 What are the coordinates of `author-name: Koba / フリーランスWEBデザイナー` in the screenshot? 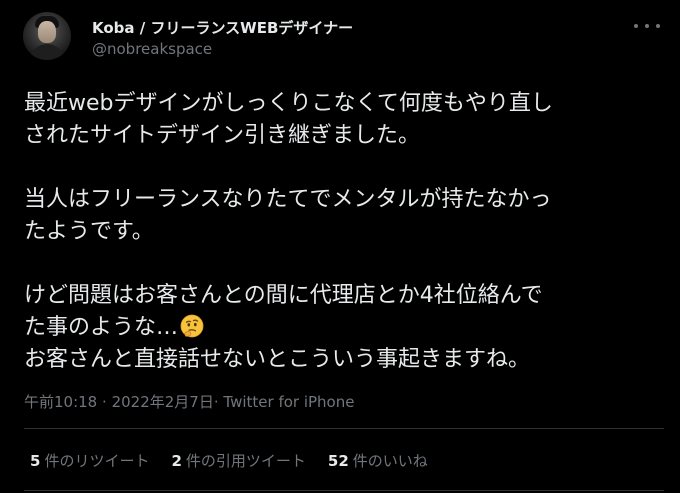 It's located at (222, 27).